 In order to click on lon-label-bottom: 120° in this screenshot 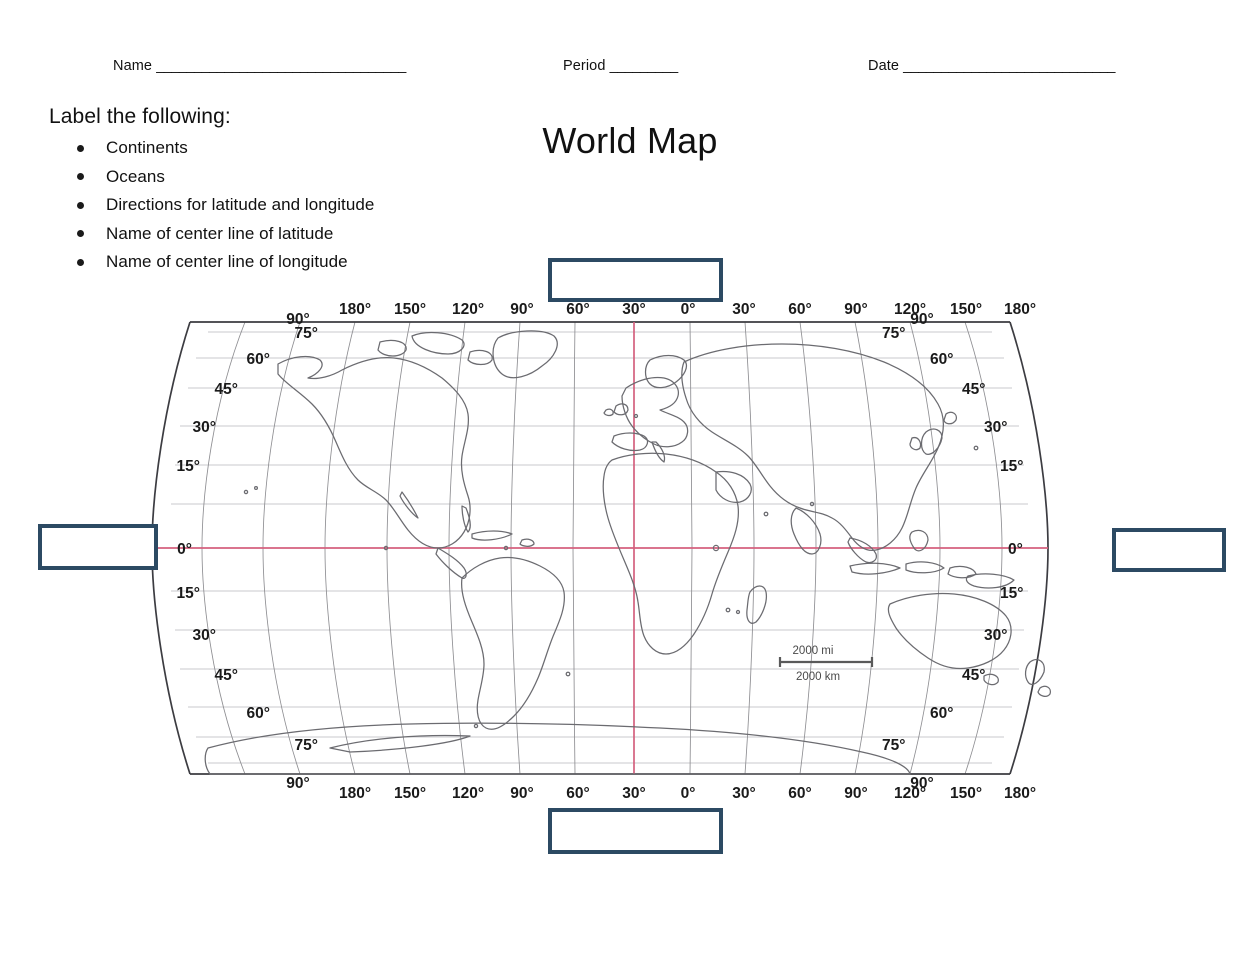, I will do `click(468, 793)`.